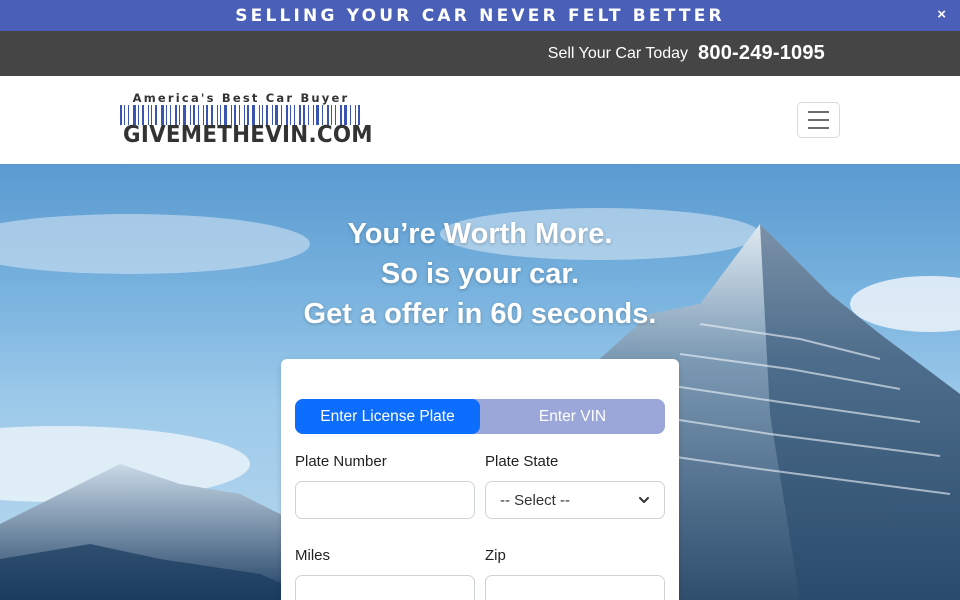 The height and width of the screenshot is (600, 960). Describe the element at coordinates (313, 555) in the screenshot. I see `miles-label: Miles` at that location.